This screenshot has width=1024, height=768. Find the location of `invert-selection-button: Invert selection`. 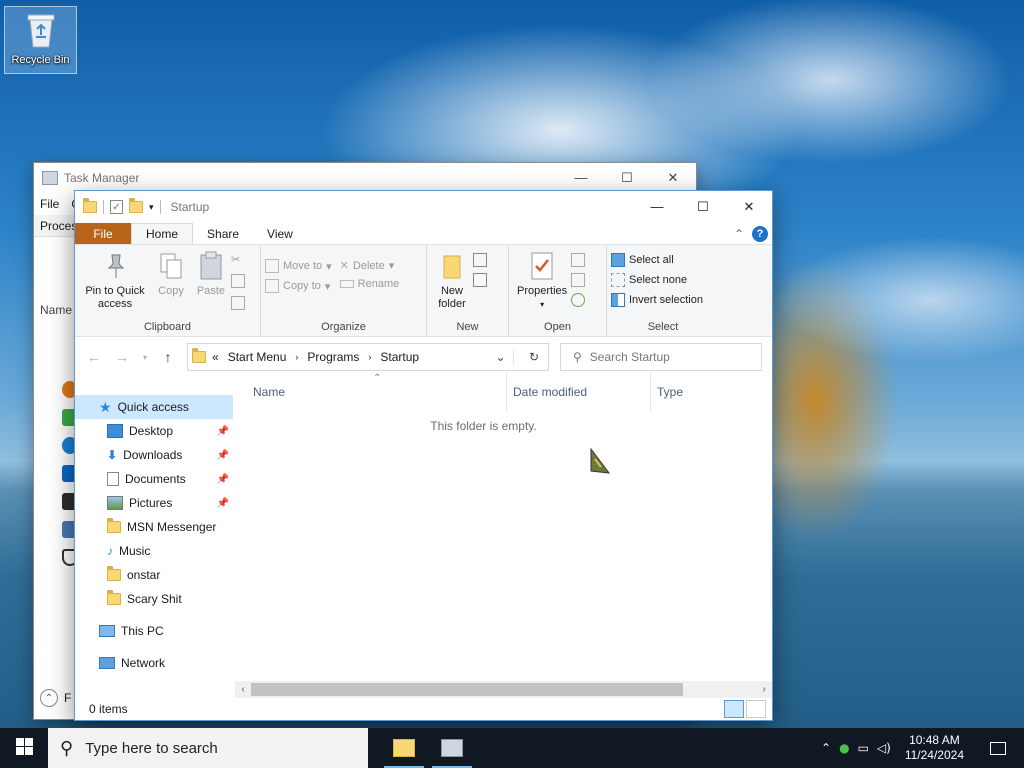

invert-selection-button: Invert selection is located at coordinates (657, 300).